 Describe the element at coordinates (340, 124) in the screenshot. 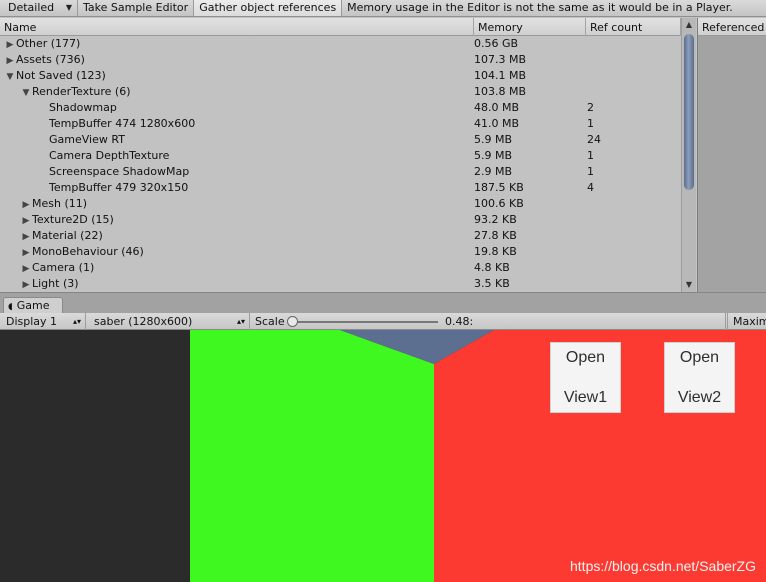

I see `table-row: TempBuffer 474 1280x600 41.0 MB 1` at that location.